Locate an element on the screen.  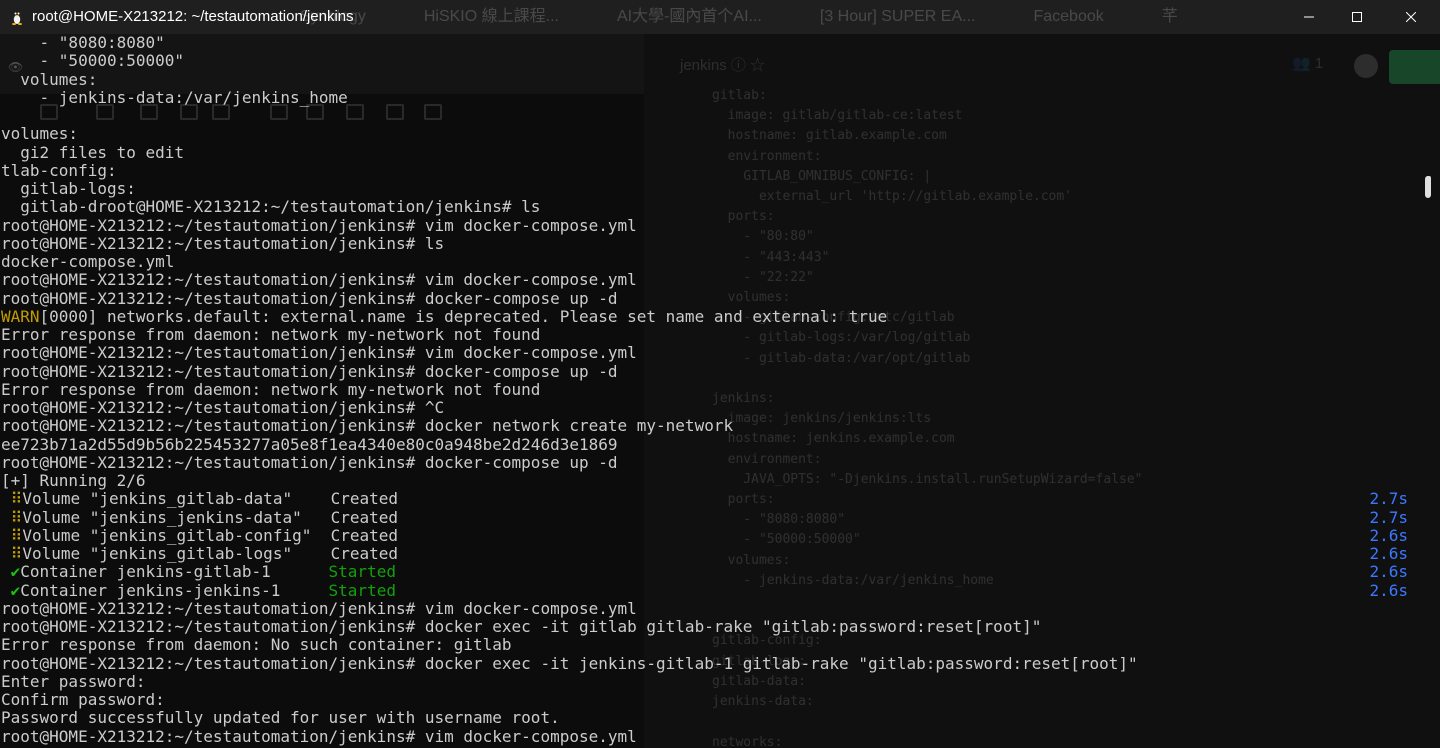
close-button is located at coordinates (1411, 17).